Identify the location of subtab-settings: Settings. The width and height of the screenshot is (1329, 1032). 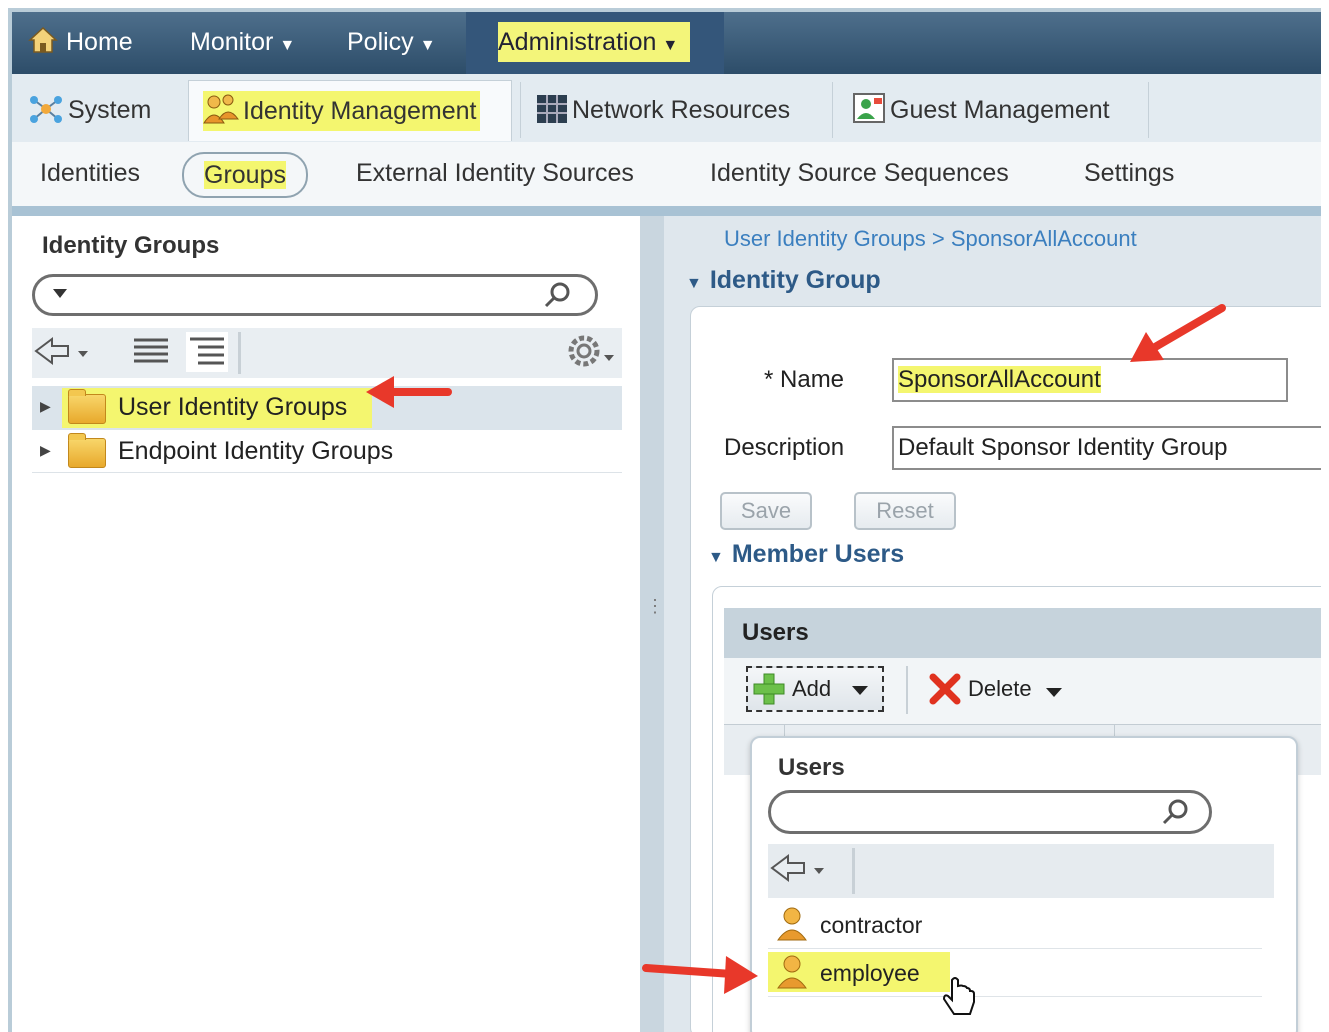
(1129, 173).